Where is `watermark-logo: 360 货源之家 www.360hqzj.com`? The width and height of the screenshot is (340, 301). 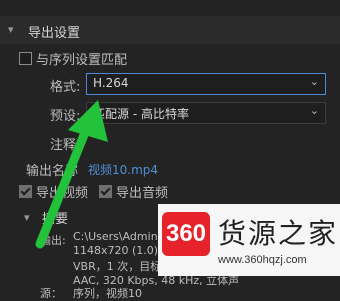 watermark-logo: 360 货源之家 www.360hqzj.com is located at coordinates (249, 240).